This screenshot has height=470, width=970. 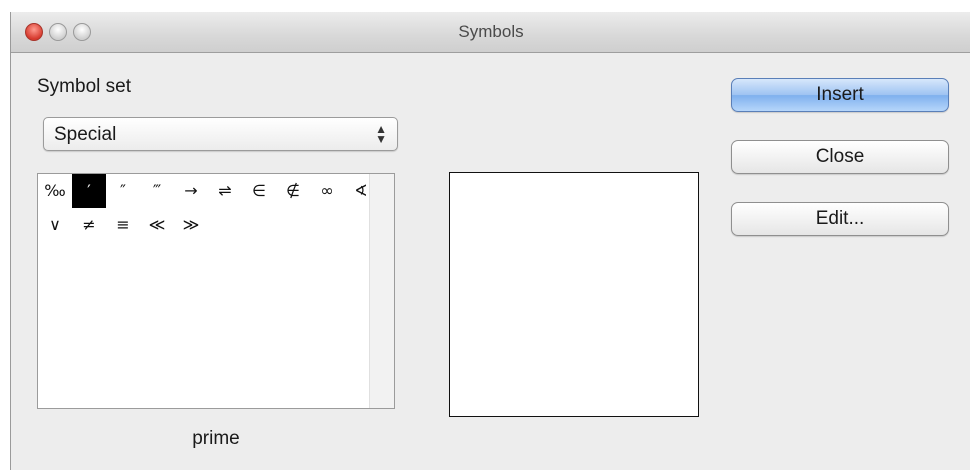 I want to click on symbol-cell: ∞, so click(x=327, y=191).